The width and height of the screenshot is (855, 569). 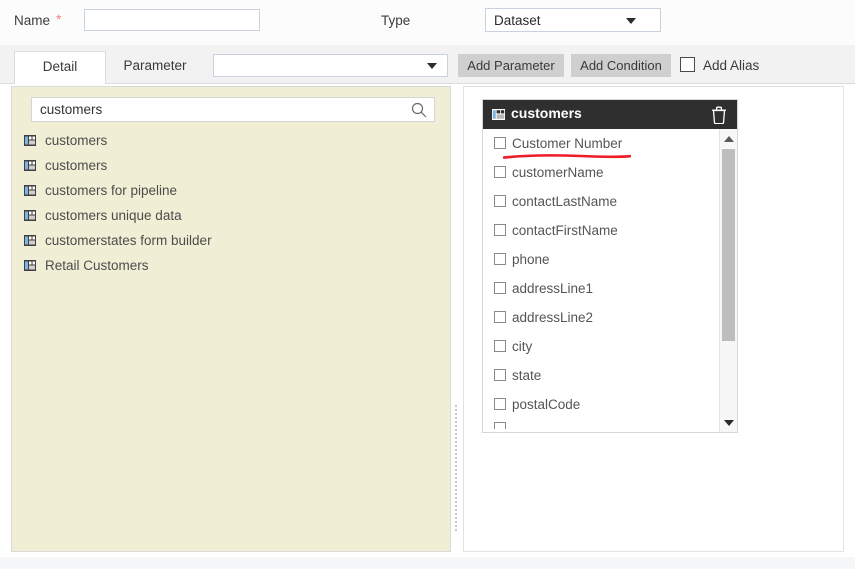 I want to click on list-item-label: customers unique data, so click(x=113, y=215).